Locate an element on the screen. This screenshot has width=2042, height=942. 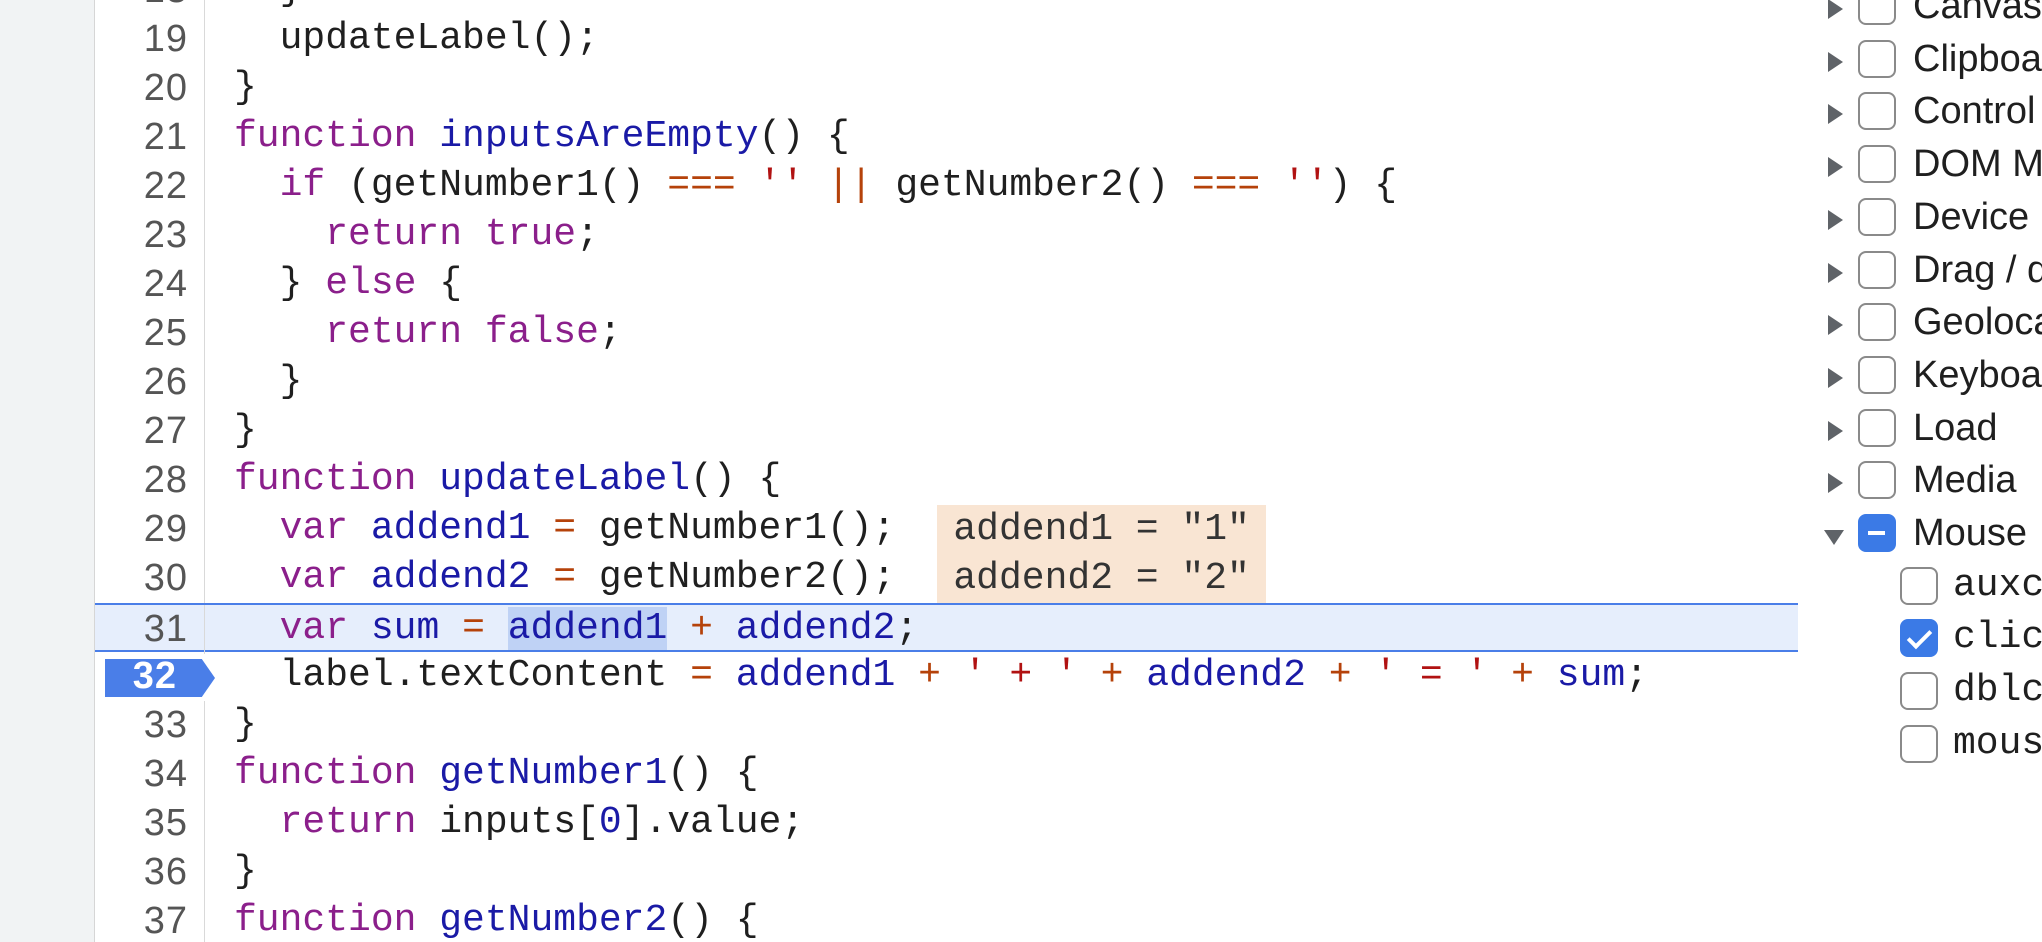
event-breakpoint-item: auxclick is located at coordinates (1920, 587).